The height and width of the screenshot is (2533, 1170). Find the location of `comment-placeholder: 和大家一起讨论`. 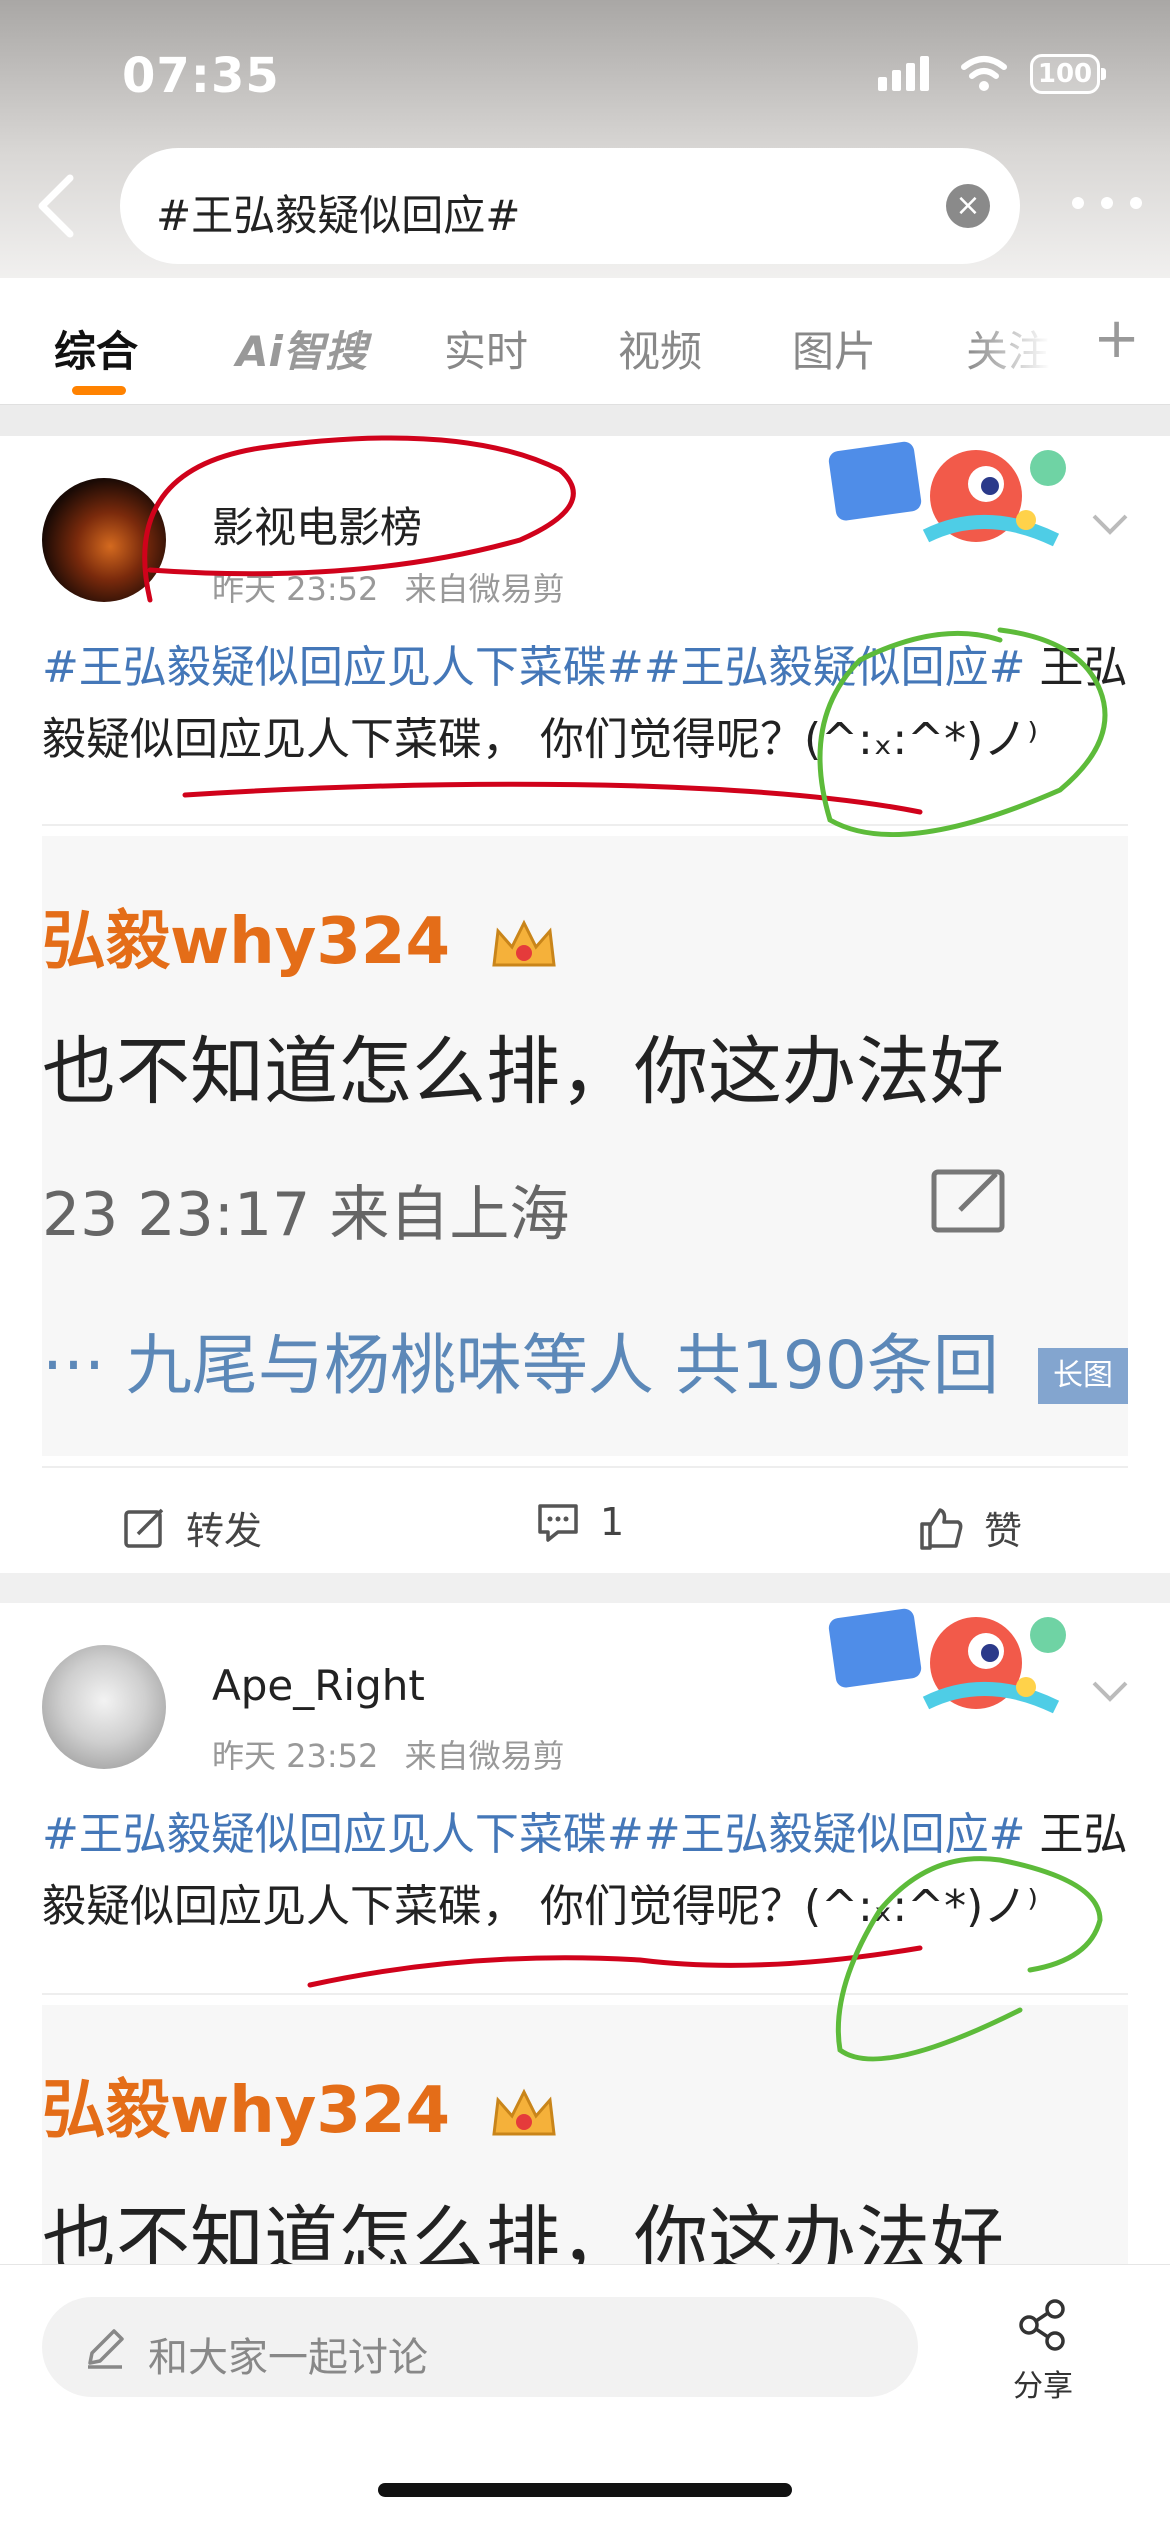

comment-placeholder: 和大家一起讨论 is located at coordinates (288, 2358).